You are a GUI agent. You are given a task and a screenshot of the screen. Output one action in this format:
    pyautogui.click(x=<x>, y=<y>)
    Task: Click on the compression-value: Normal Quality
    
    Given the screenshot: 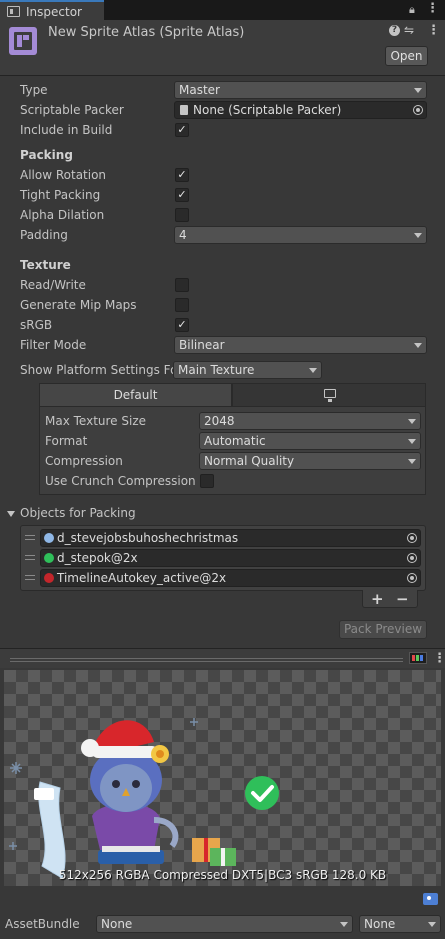 What is the action you would take?
    pyautogui.click(x=249, y=461)
    